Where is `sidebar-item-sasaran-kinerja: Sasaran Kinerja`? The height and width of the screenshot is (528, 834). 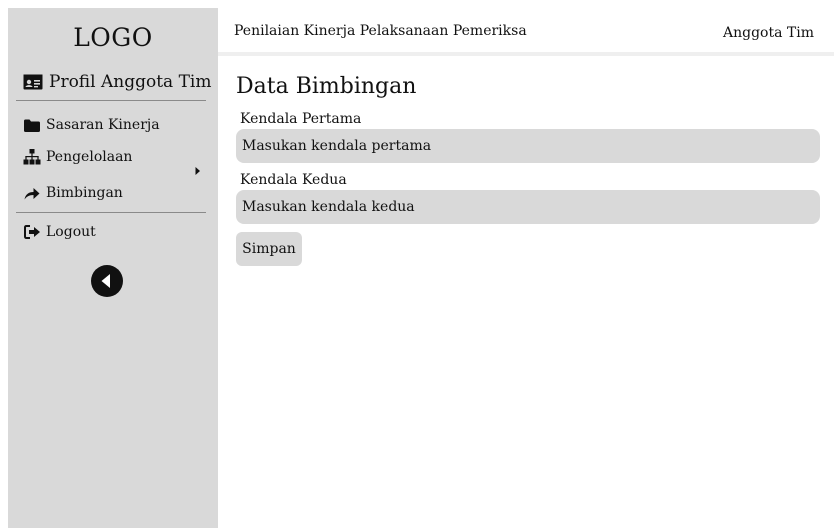 sidebar-item-sasaran-kinerja: Sasaran Kinerja is located at coordinates (91, 125).